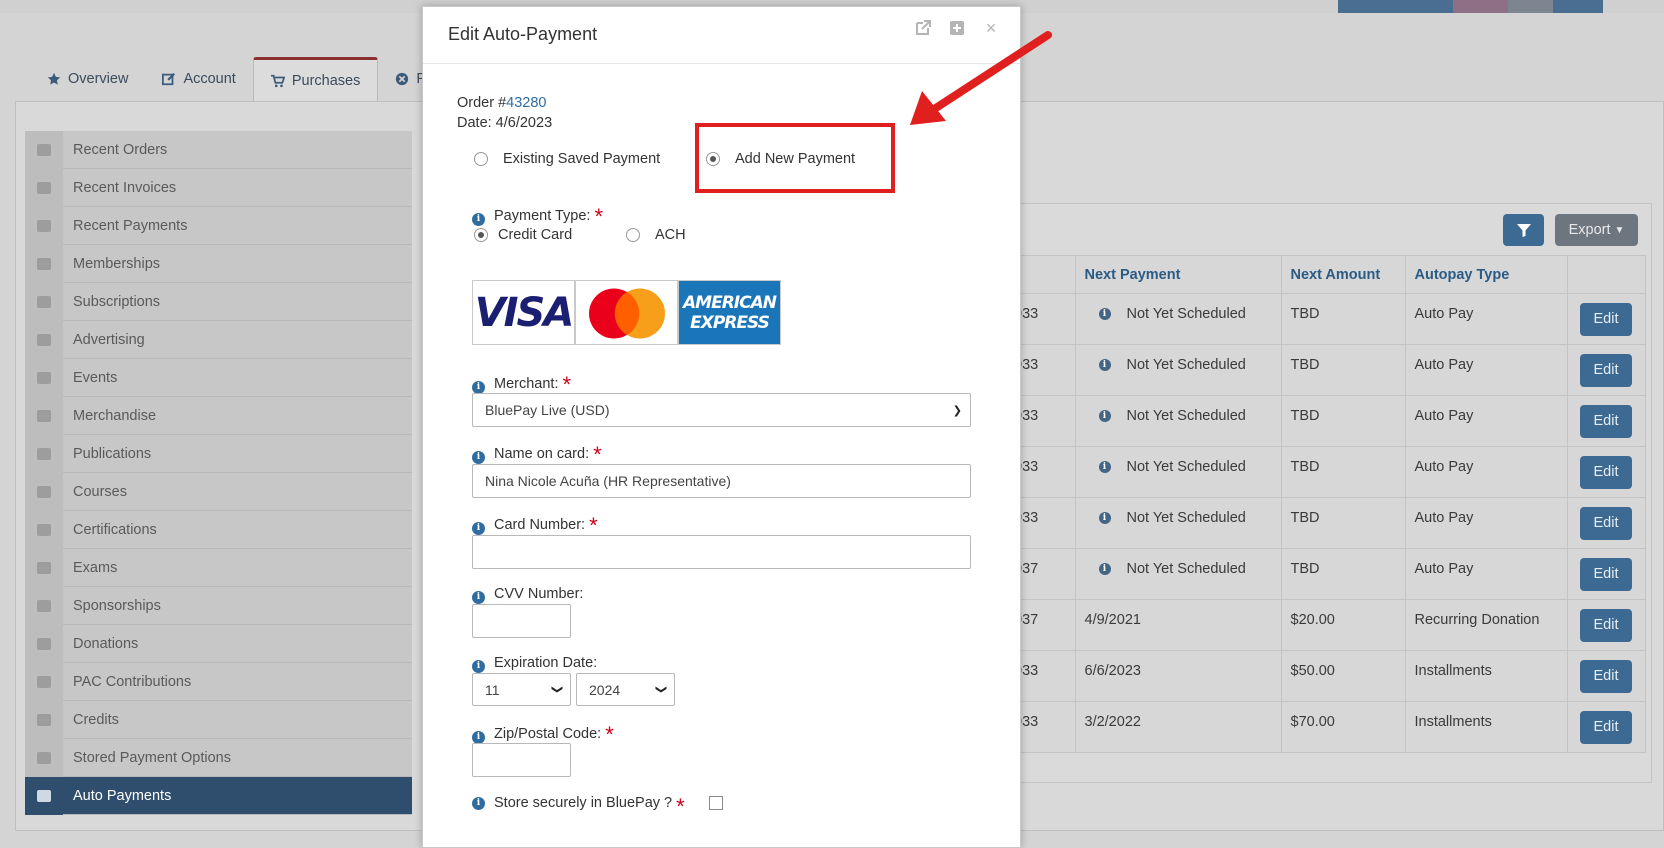 Image resolution: width=1664 pixels, height=848 pixels. I want to click on column-header-next-amount: Next Amount, so click(1343, 274).